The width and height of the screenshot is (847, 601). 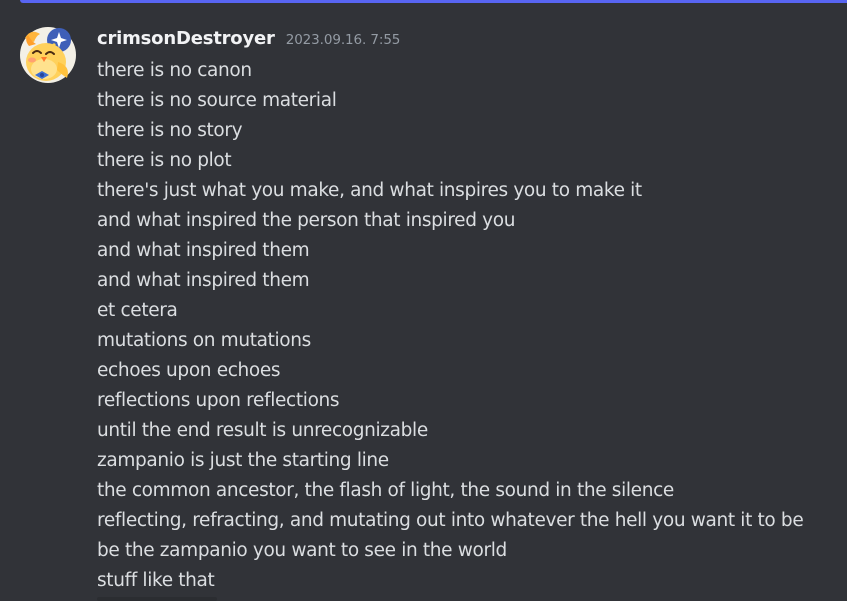 What do you see at coordinates (189, 370) in the screenshot?
I see `message-line: echoes upon echoes` at bounding box center [189, 370].